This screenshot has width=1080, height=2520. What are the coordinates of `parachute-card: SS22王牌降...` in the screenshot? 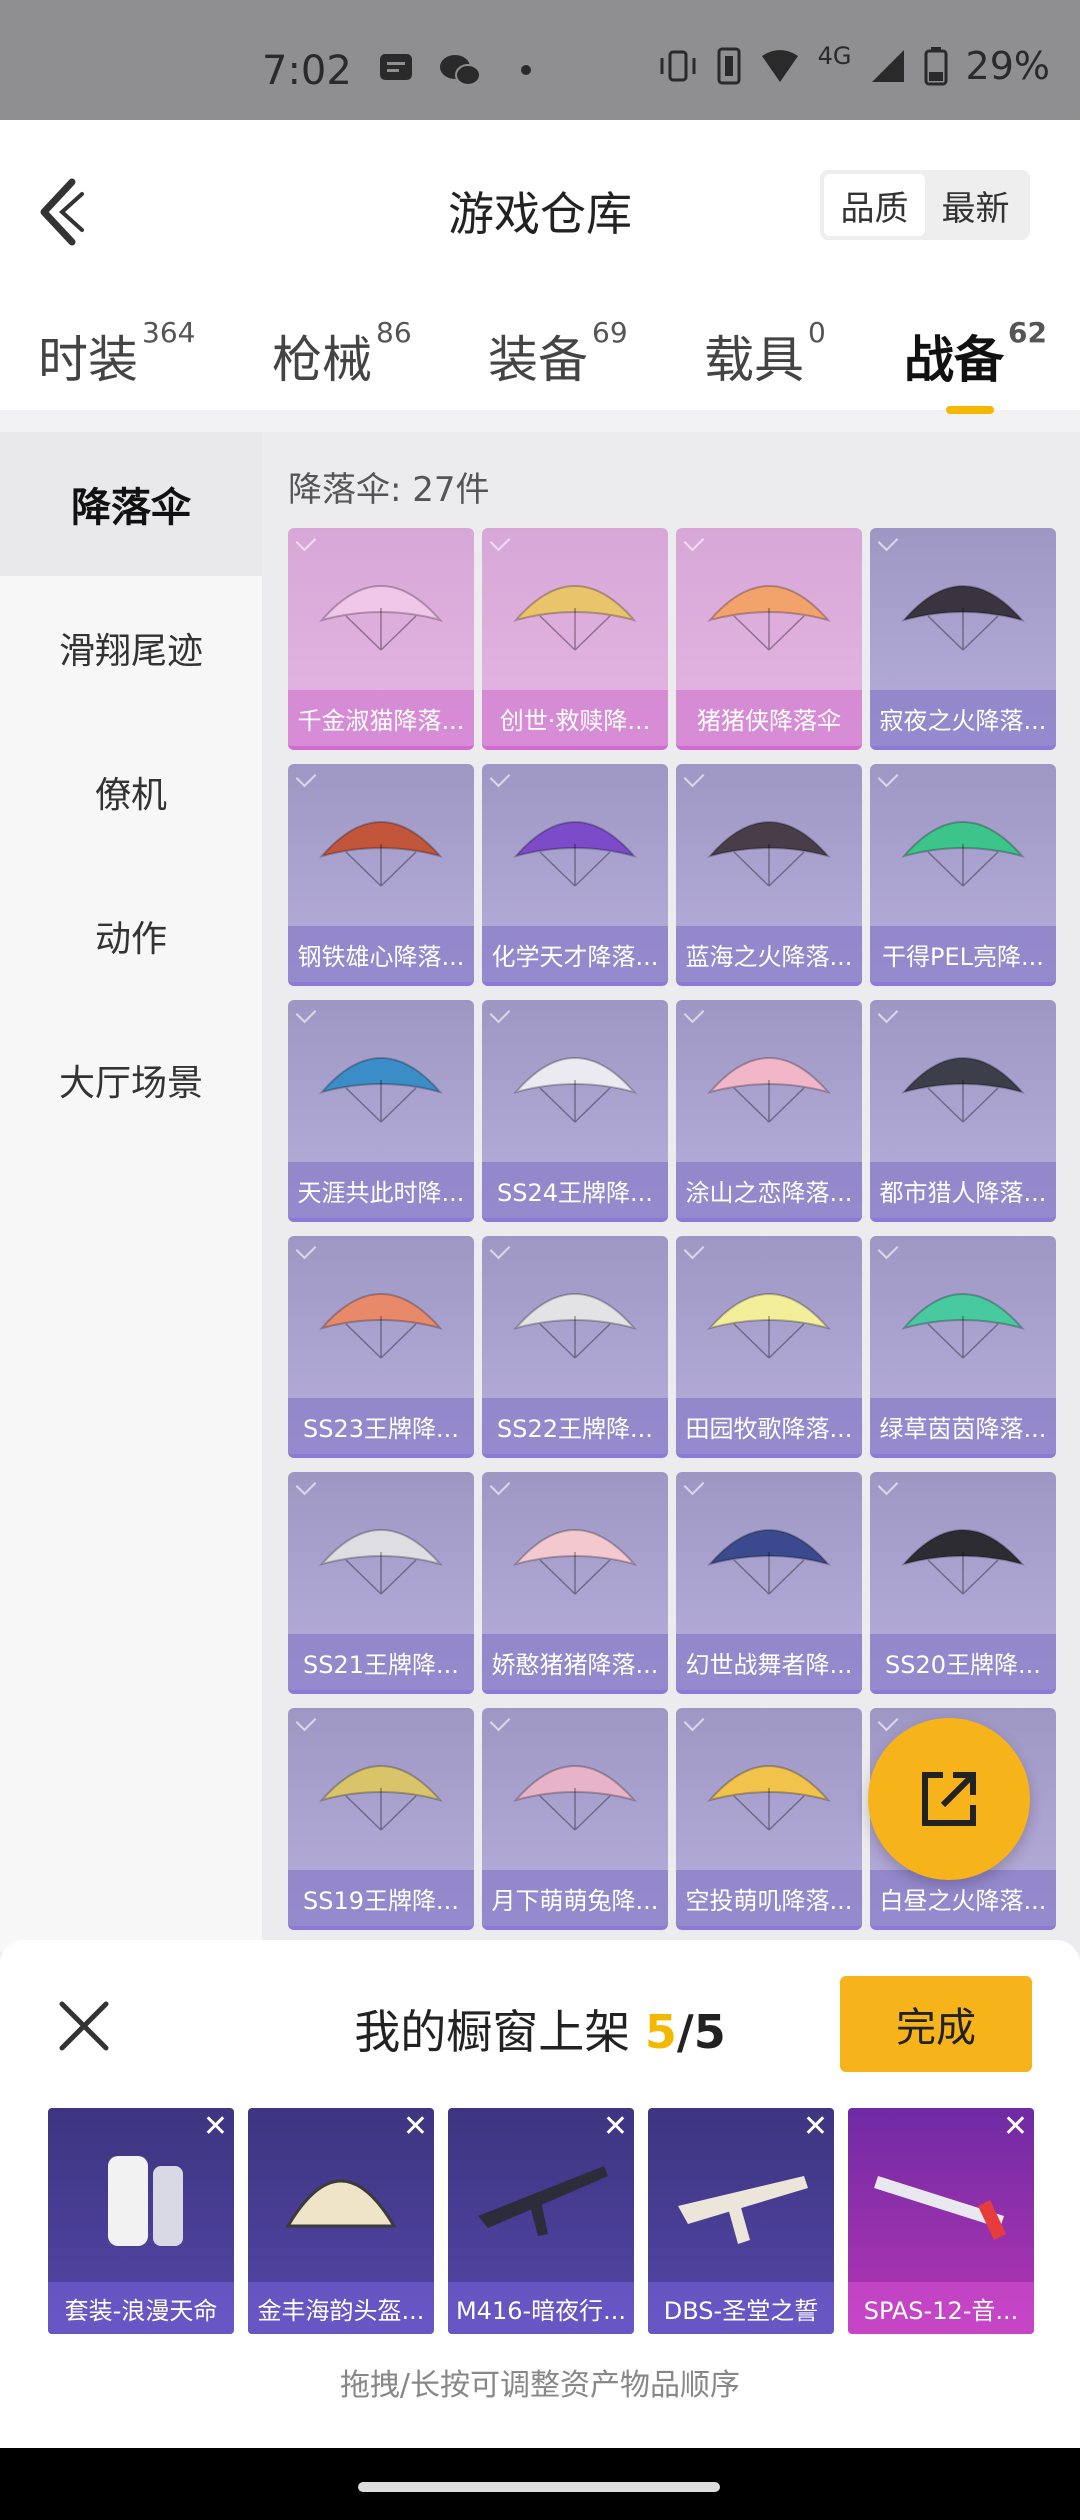 It's located at (575, 1347).